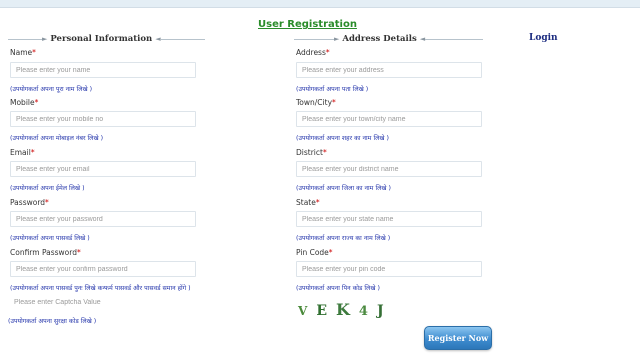 The height and width of the screenshot is (360, 640). I want to click on address-input, so click(389, 70).